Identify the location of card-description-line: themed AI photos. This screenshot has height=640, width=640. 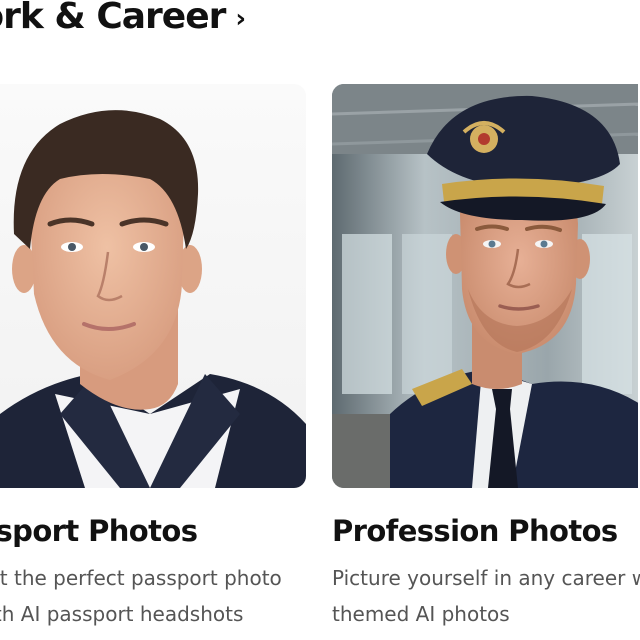
(421, 614).